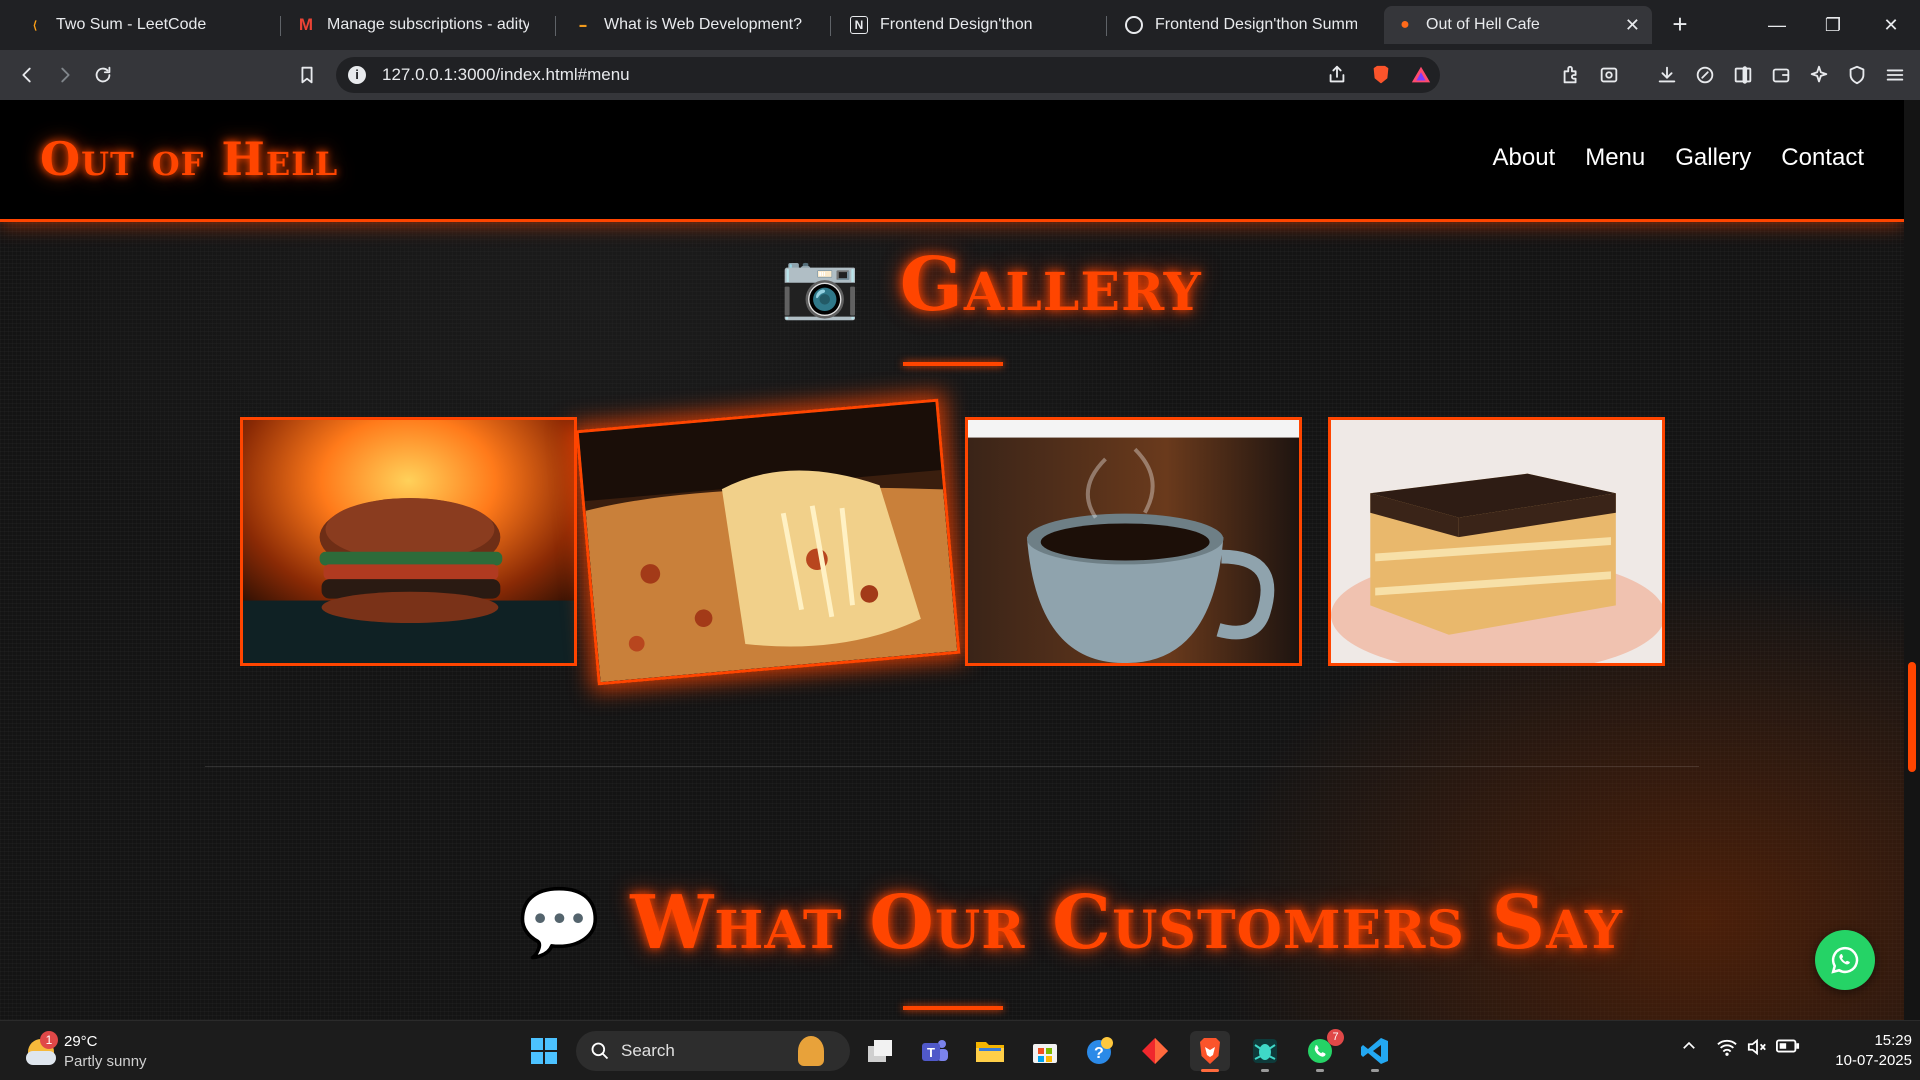 This screenshot has height=1080, width=1920. What do you see at coordinates (1833, 25) in the screenshot?
I see `restore-icon: ❐` at bounding box center [1833, 25].